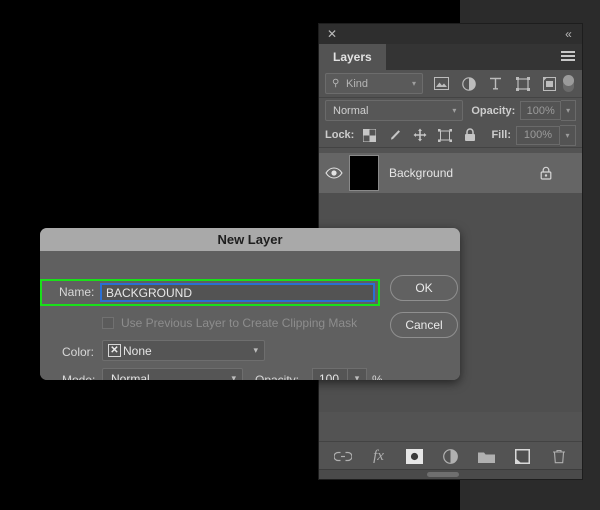  What do you see at coordinates (78, 352) in the screenshot?
I see `color-label: Color:` at bounding box center [78, 352].